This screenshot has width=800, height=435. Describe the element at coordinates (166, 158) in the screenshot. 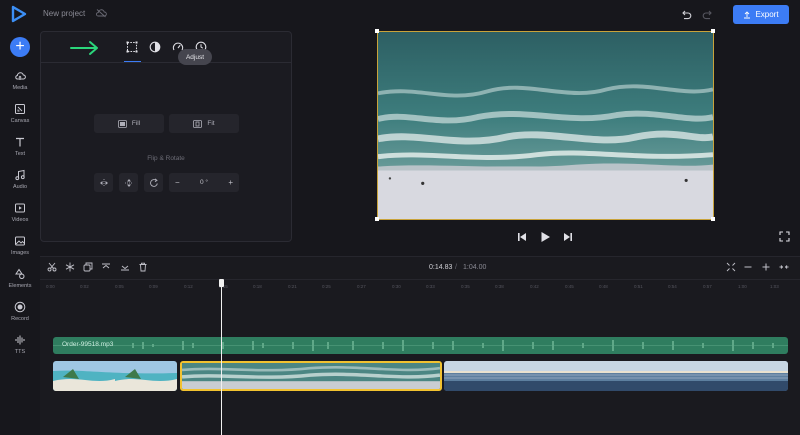

I see `flip-rotate-title: Flip & Rotate` at that location.